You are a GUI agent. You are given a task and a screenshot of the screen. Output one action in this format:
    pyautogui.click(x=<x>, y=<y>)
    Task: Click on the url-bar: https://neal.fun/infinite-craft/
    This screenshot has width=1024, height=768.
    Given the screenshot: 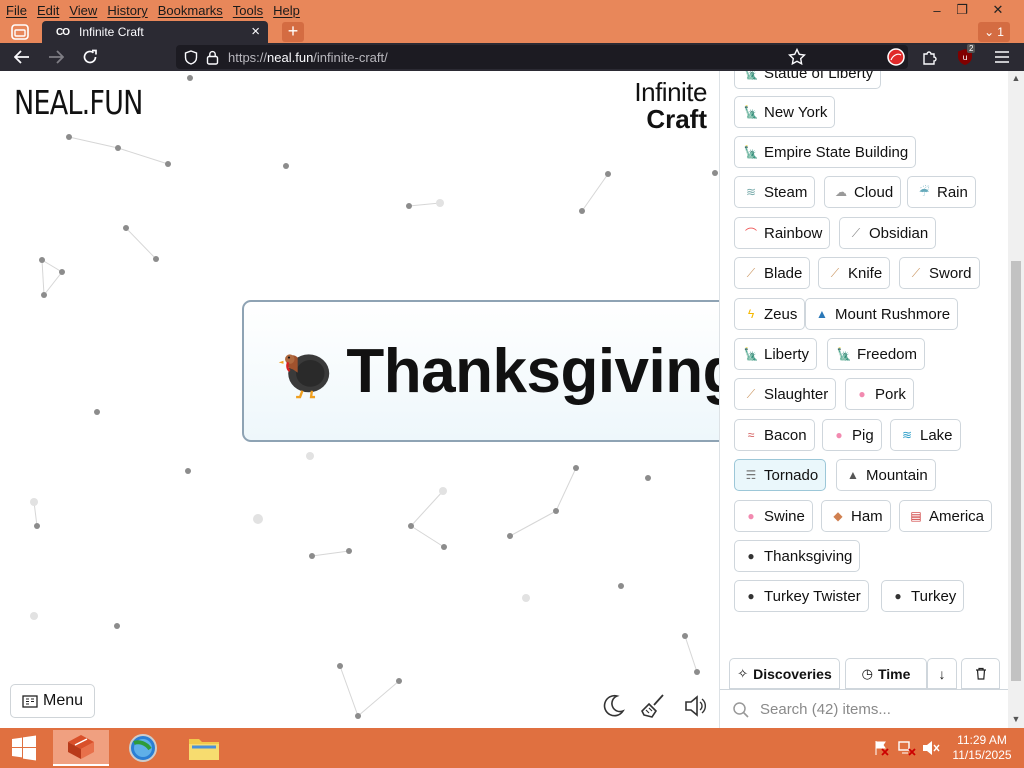 What is the action you would take?
    pyautogui.click(x=542, y=57)
    